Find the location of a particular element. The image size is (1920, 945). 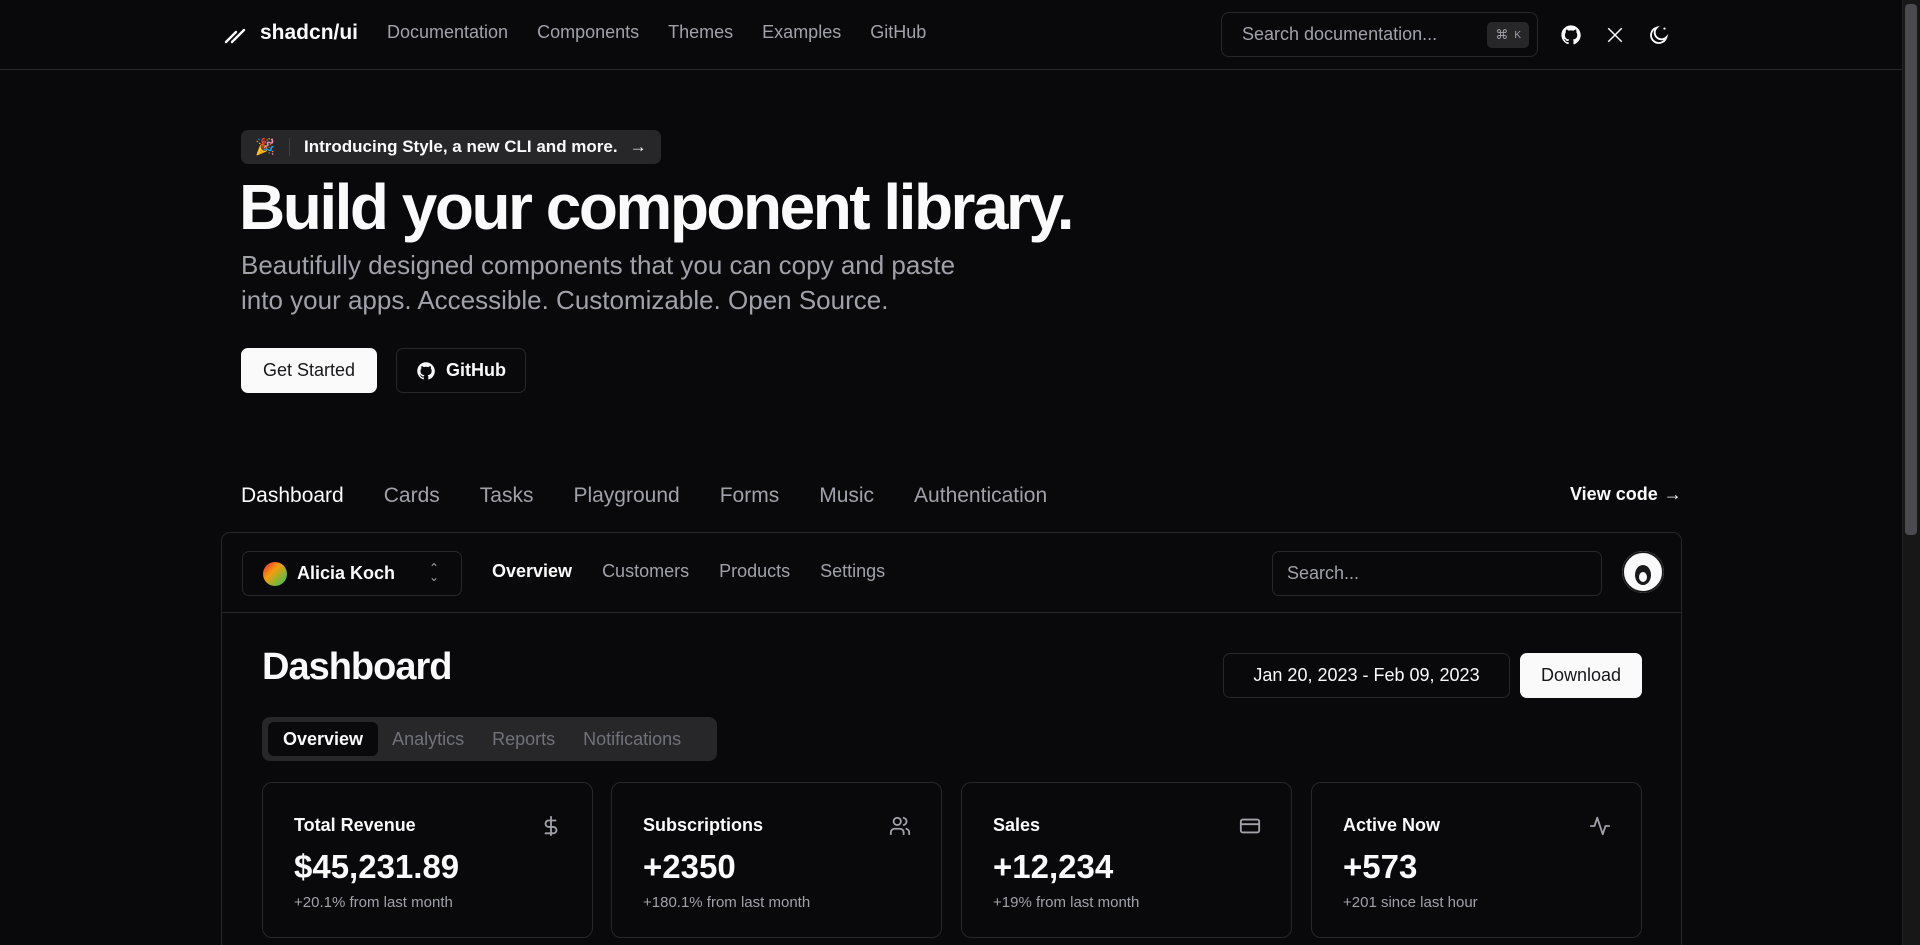

card-subtext: +201 since last hour is located at coordinates (1410, 902).